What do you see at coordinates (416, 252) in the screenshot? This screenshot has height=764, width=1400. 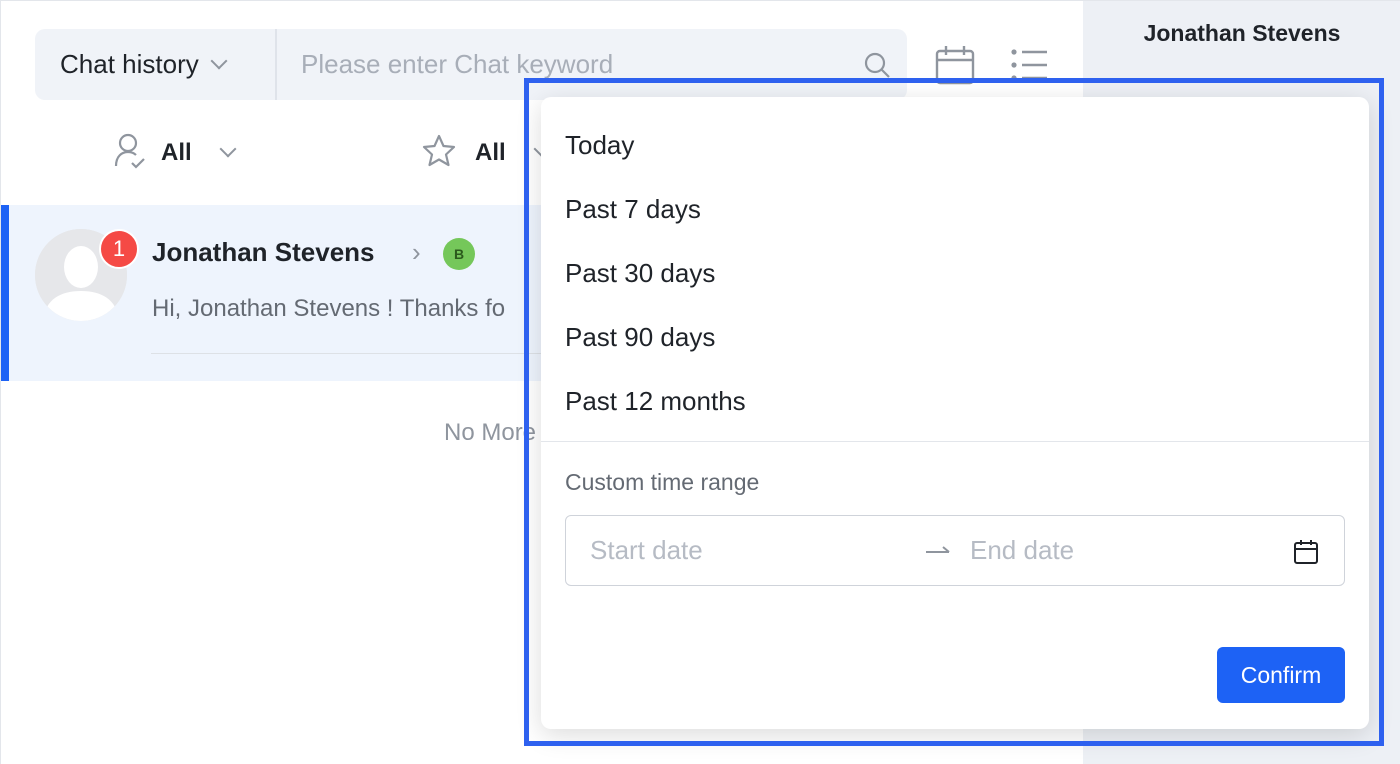 I see `chevron-right-icon: ›` at bounding box center [416, 252].